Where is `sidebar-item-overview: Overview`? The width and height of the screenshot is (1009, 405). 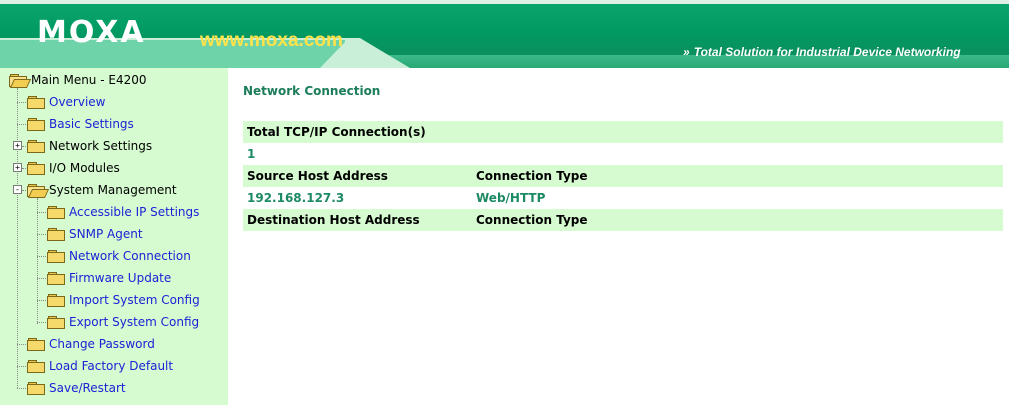 sidebar-item-overview: Overview is located at coordinates (66, 102).